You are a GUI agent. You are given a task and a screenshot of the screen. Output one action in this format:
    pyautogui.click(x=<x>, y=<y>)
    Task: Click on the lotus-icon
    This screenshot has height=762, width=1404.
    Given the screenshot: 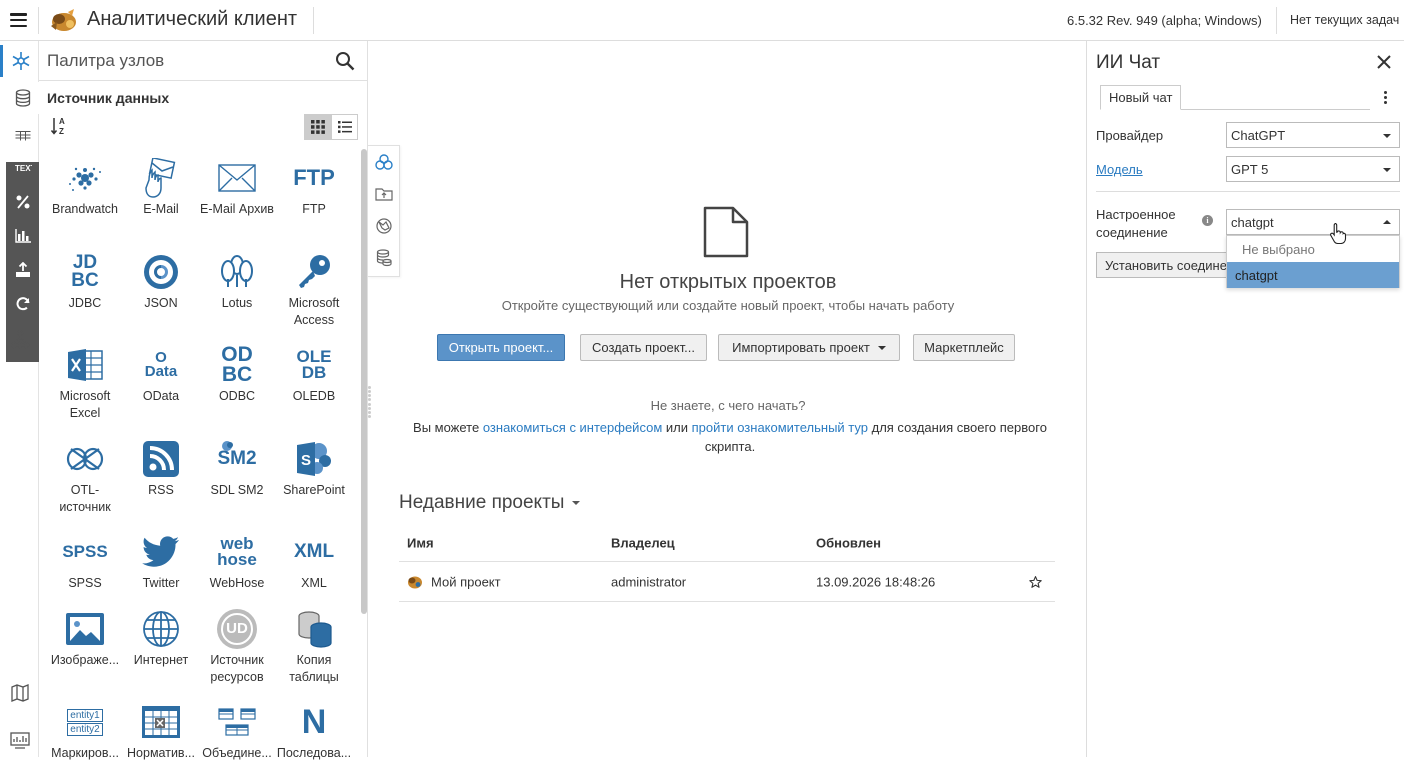 What is the action you would take?
    pyautogui.click(x=237, y=271)
    